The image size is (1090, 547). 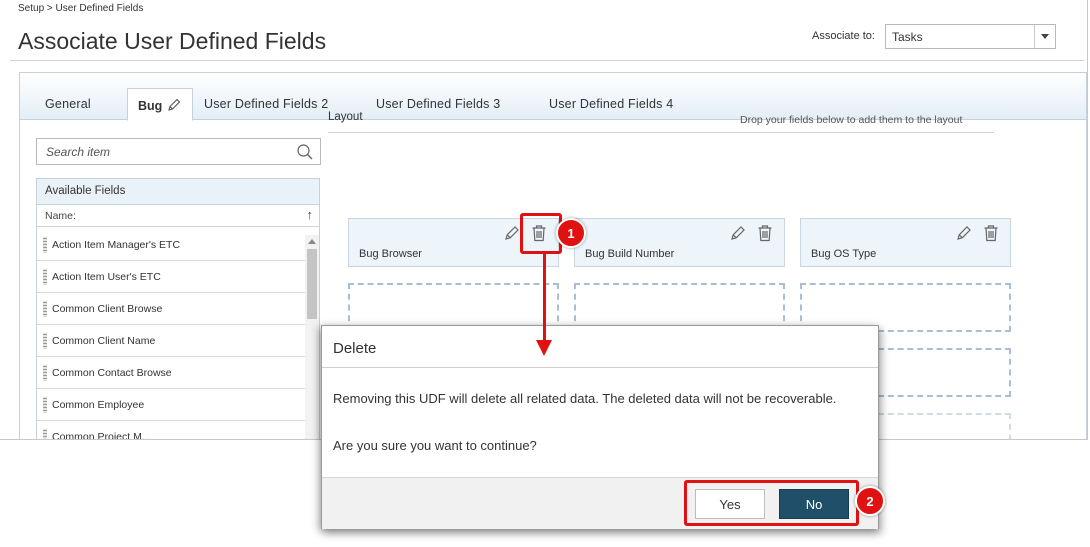 I want to click on list-item: Action Item Manager's ETC, so click(x=171, y=245).